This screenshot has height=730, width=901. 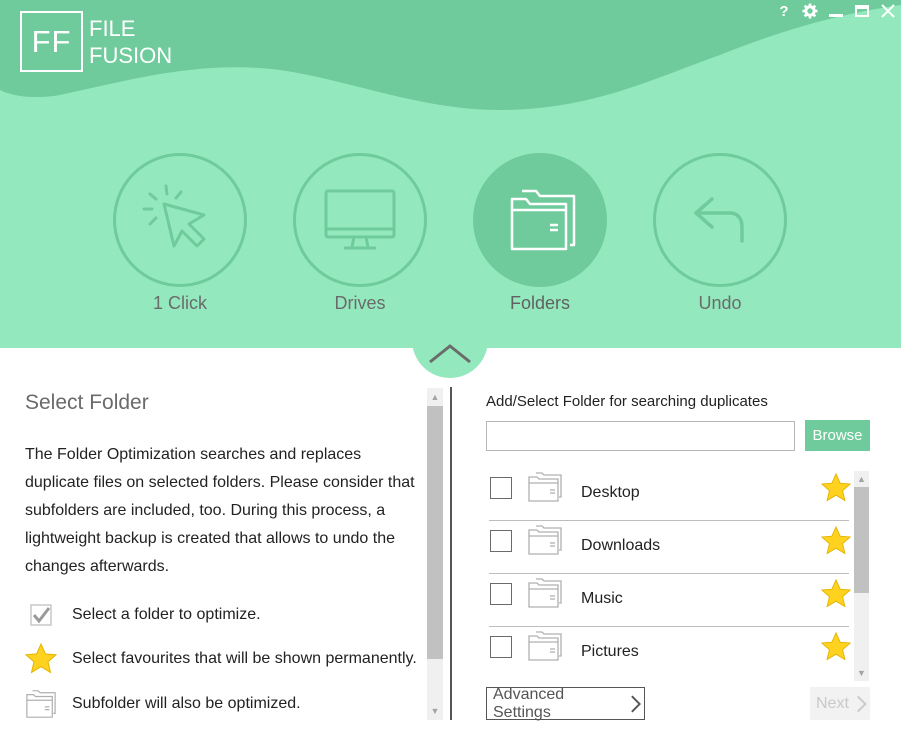 What do you see at coordinates (51, 41) in the screenshot?
I see `logo-mark: FF` at bounding box center [51, 41].